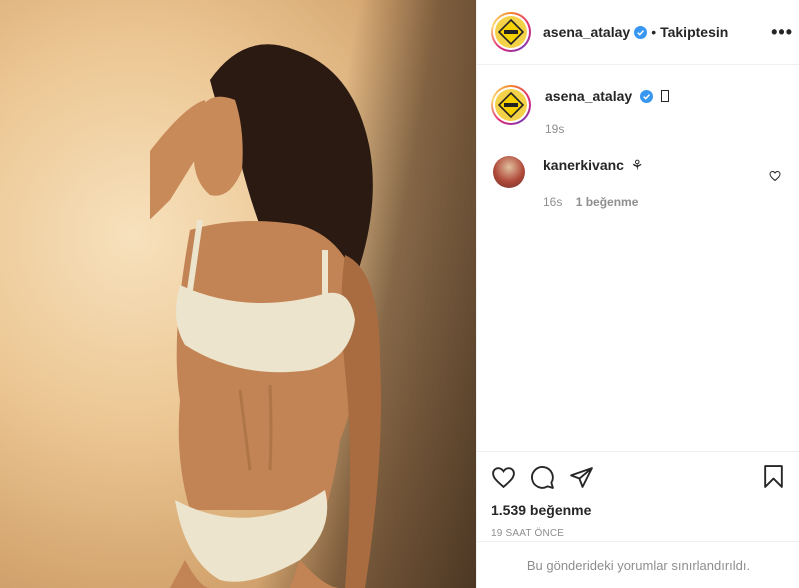  What do you see at coordinates (586, 32) in the screenshot?
I see `author-username: asena_atalay` at bounding box center [586, 32].